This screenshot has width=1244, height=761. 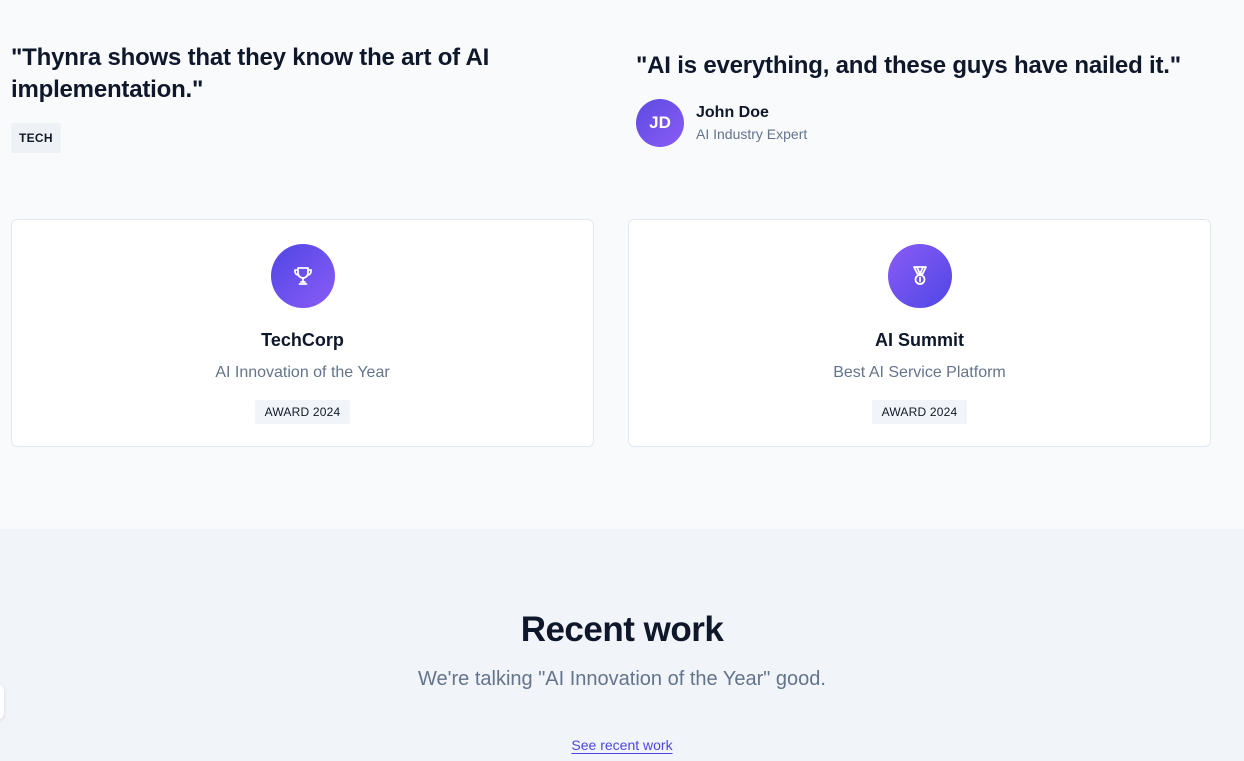 I want to click on award-title: AI Summit, so click(x=919, y=340).